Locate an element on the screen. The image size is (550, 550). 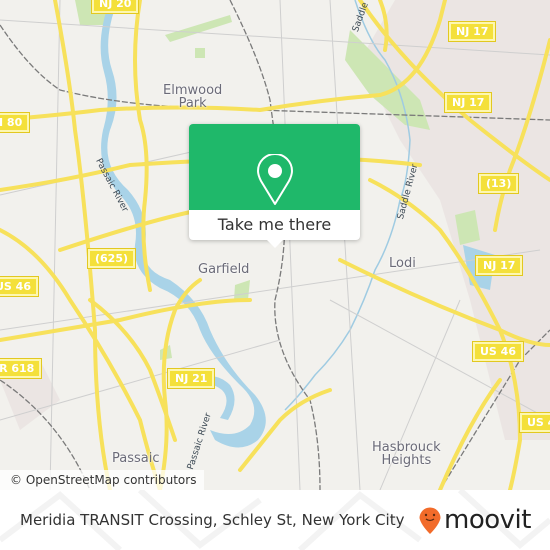
place-name: Hasbrouck Heights is located at coordinates (406, 454).